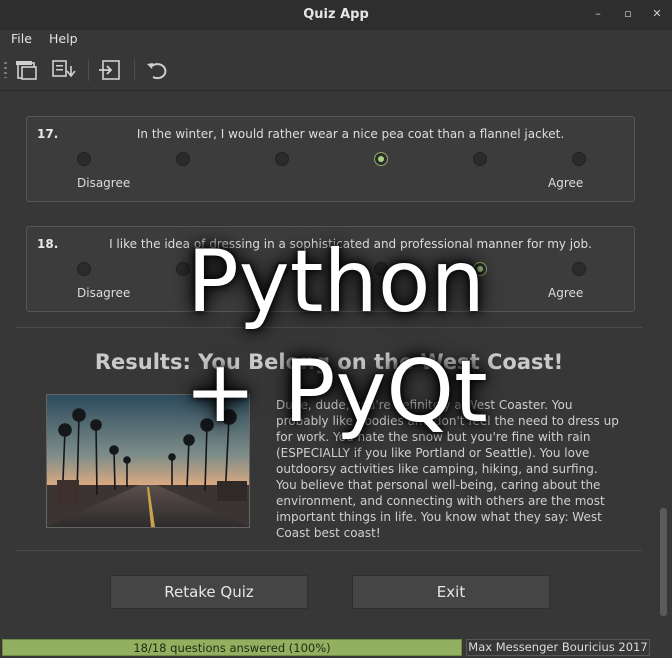  Describe the element at coordinates (336, 40) in the screenshot. I see `menu-bar: File Help` at that location.